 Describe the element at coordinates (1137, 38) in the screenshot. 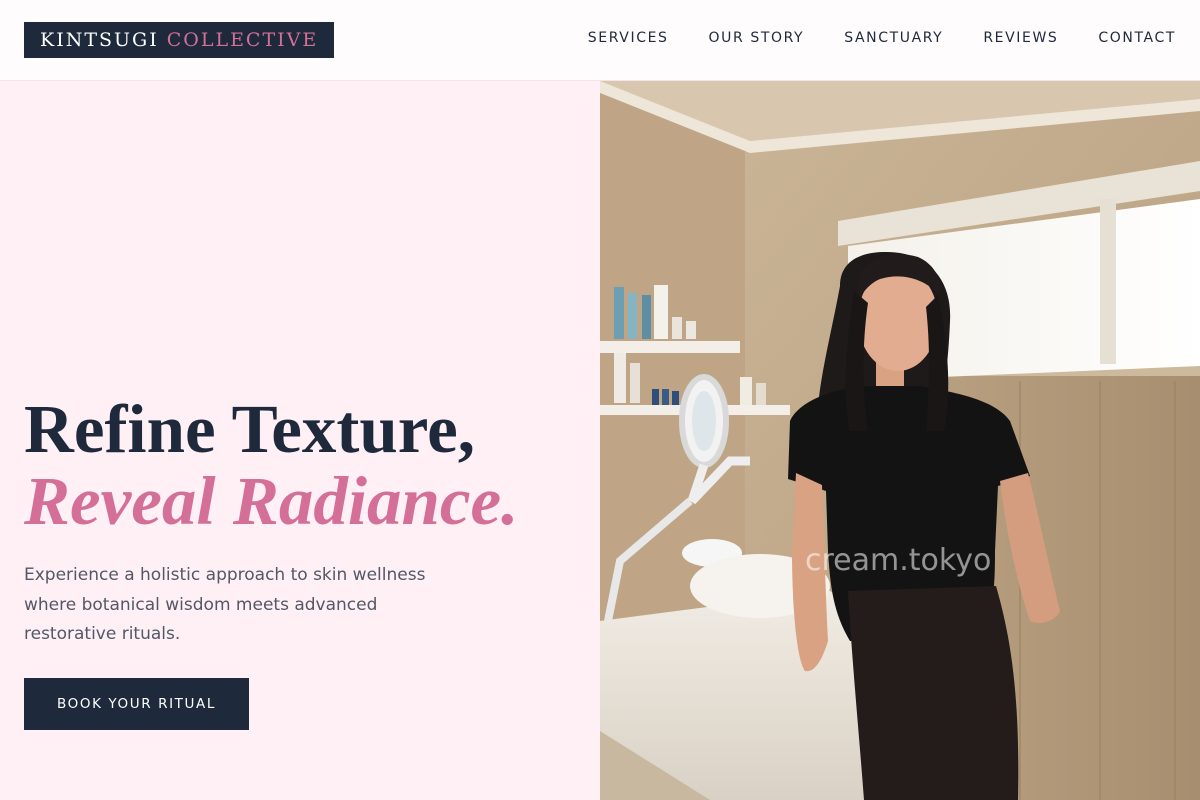

I see `nav-link-contact: CONTACT` at that location.